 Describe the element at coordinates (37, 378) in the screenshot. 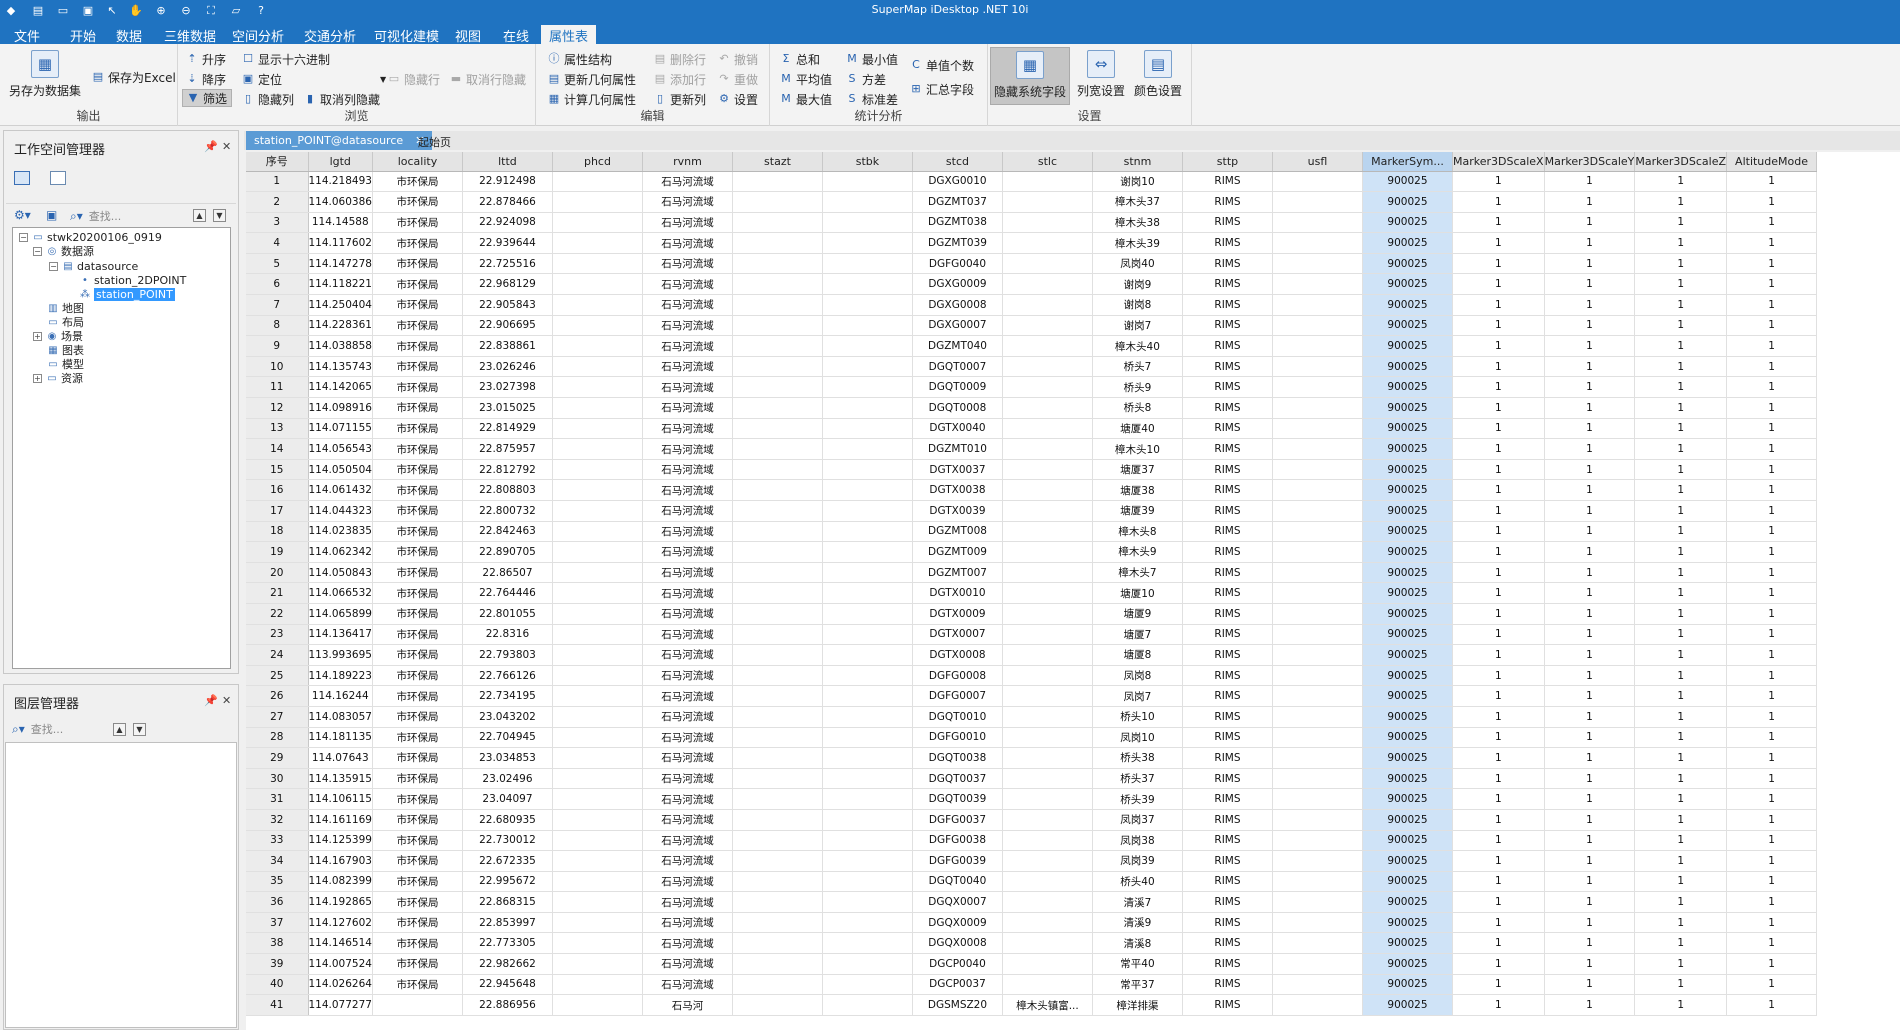

I see `expand-icon: +` at that location.